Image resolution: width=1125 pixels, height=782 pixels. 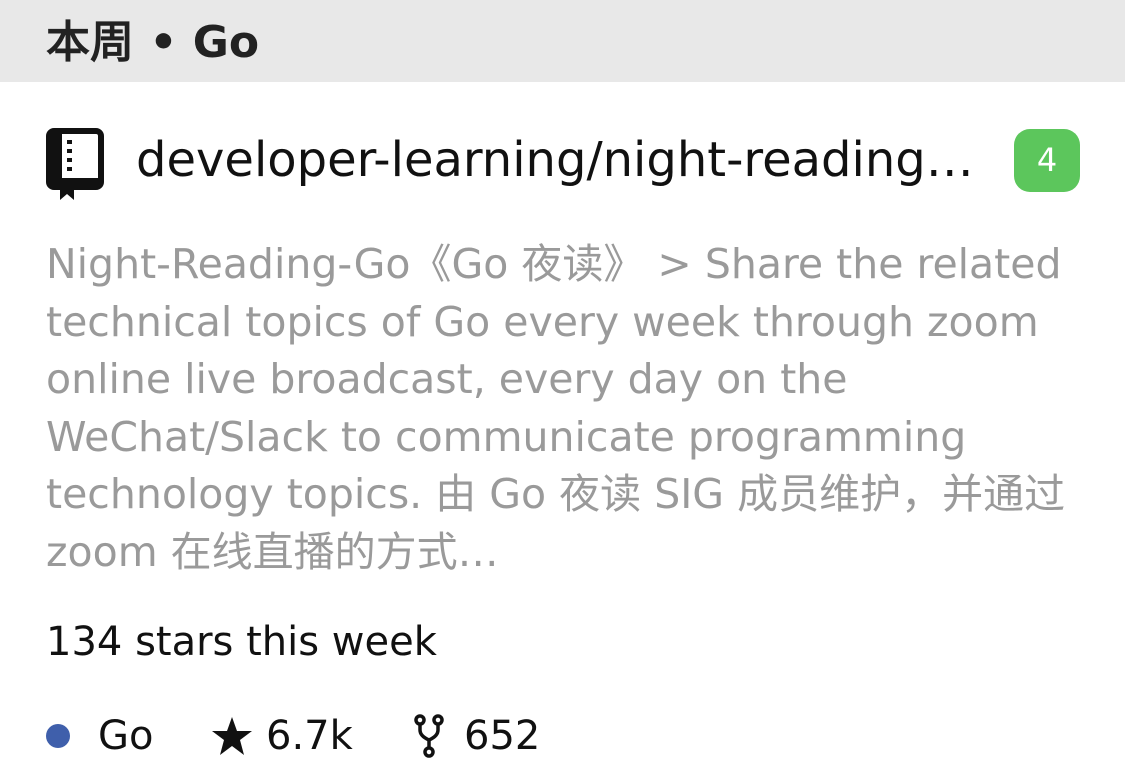 I want to click on repo-book-icon, so click(x=75, y=164).